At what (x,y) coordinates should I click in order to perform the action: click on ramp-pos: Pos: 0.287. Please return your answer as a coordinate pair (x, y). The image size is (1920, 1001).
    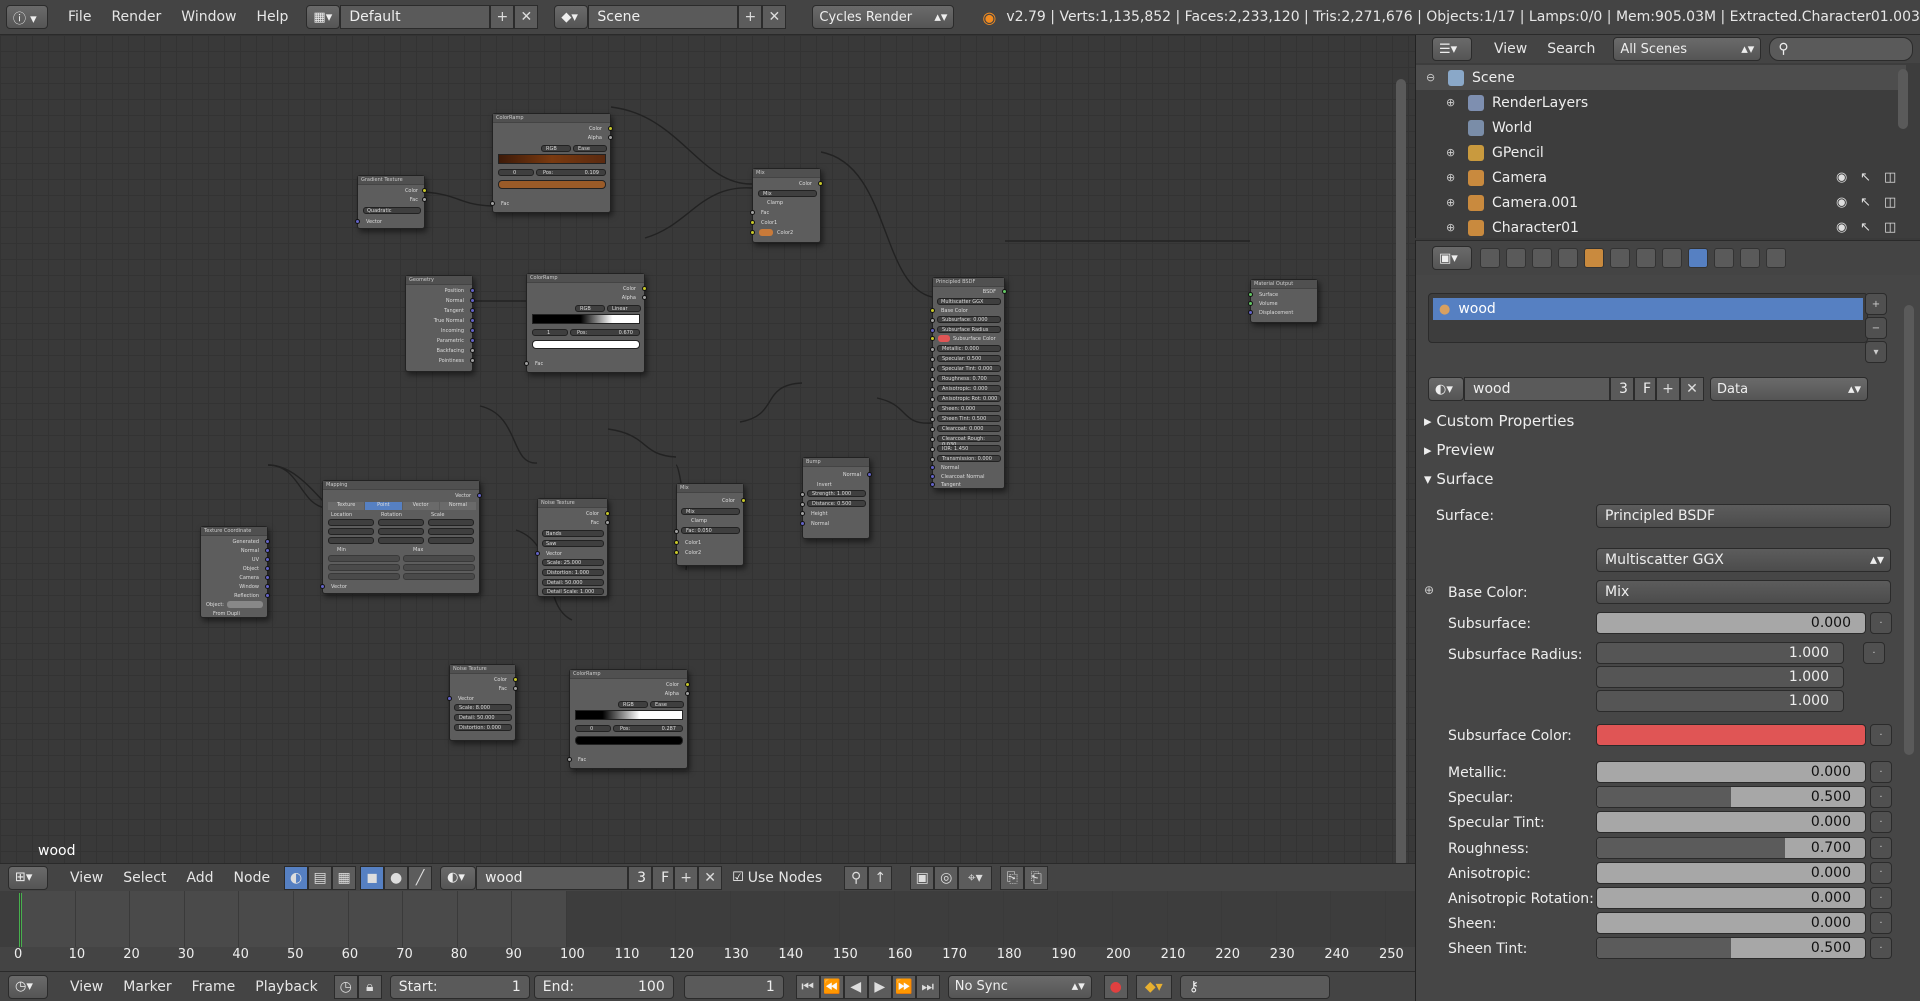
    Looking at the image, I should click on (648, 728).